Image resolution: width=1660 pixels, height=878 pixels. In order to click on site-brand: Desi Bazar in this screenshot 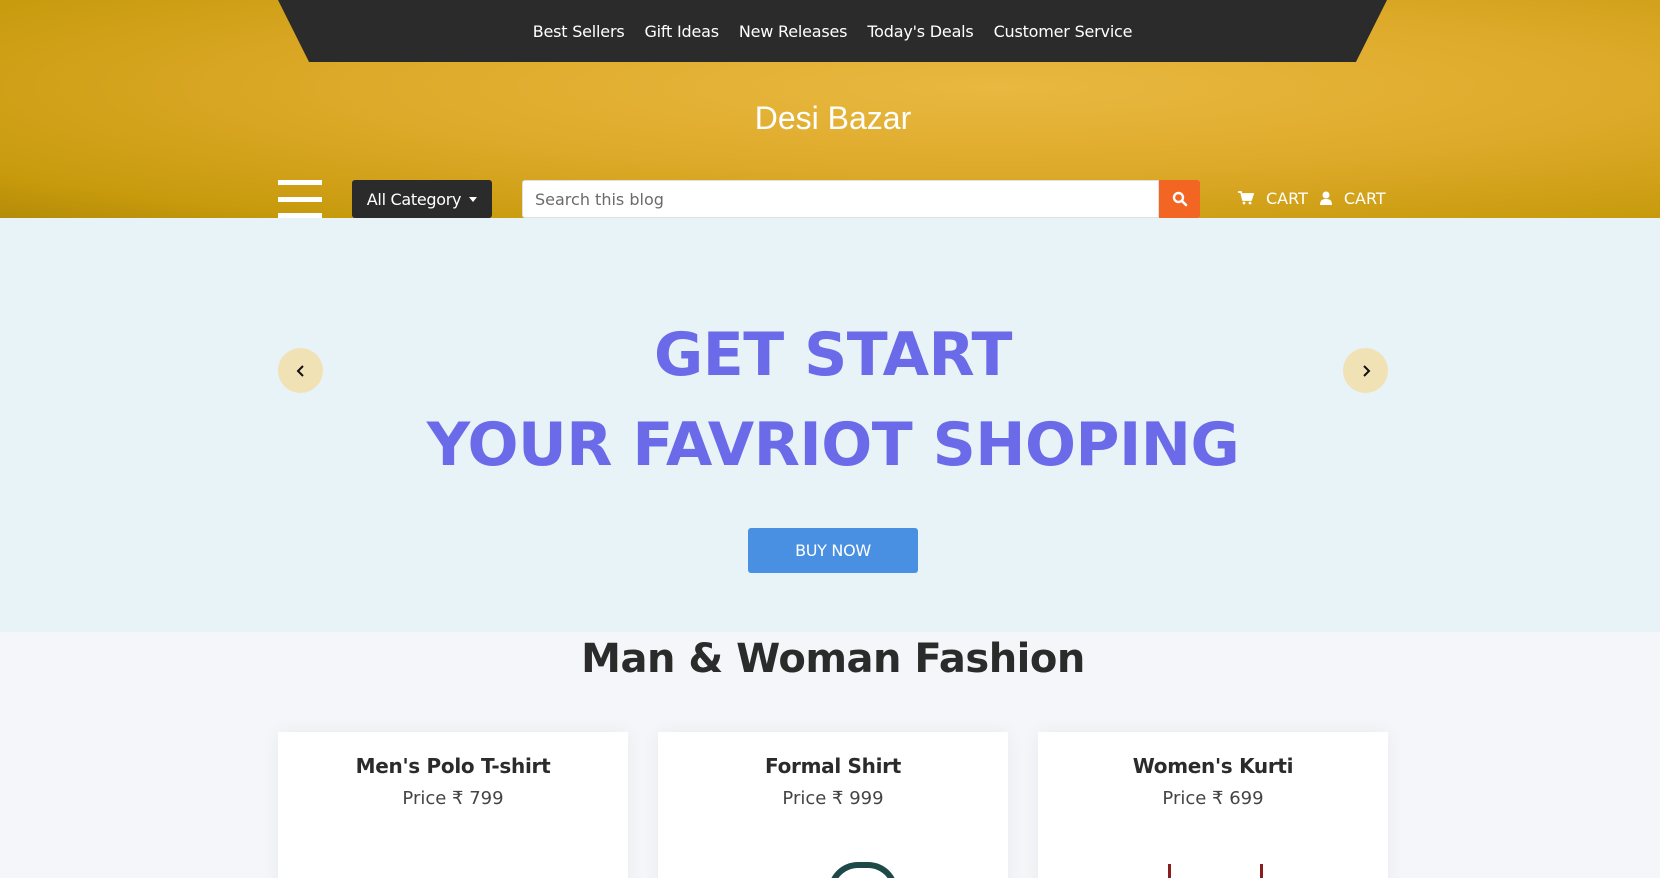, I will do `click(830, 118)`.